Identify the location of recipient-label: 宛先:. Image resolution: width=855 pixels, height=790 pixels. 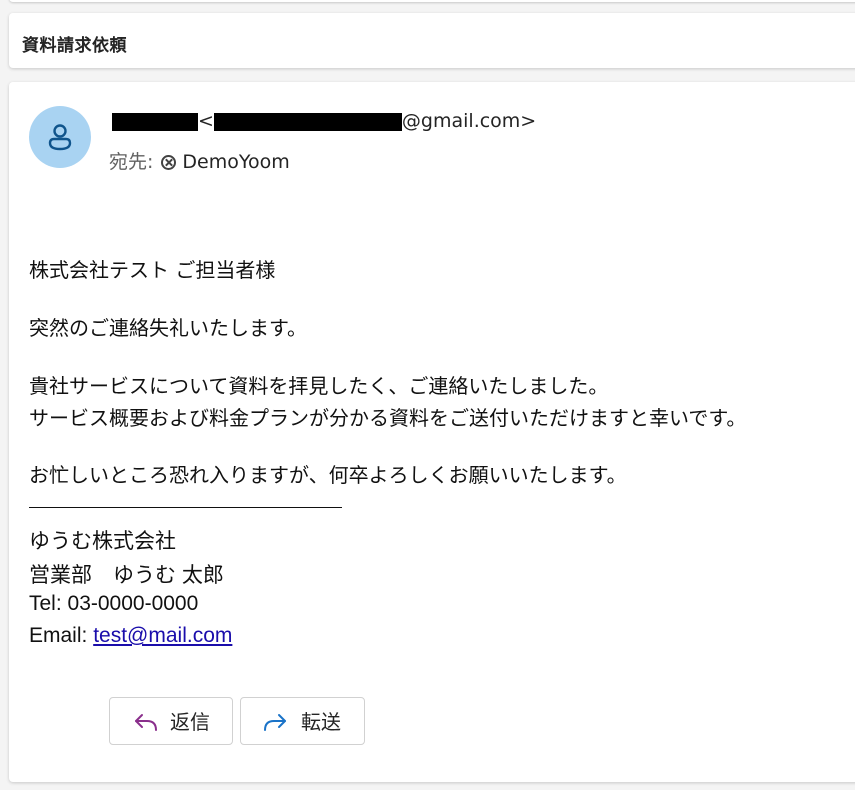
(131, 162).